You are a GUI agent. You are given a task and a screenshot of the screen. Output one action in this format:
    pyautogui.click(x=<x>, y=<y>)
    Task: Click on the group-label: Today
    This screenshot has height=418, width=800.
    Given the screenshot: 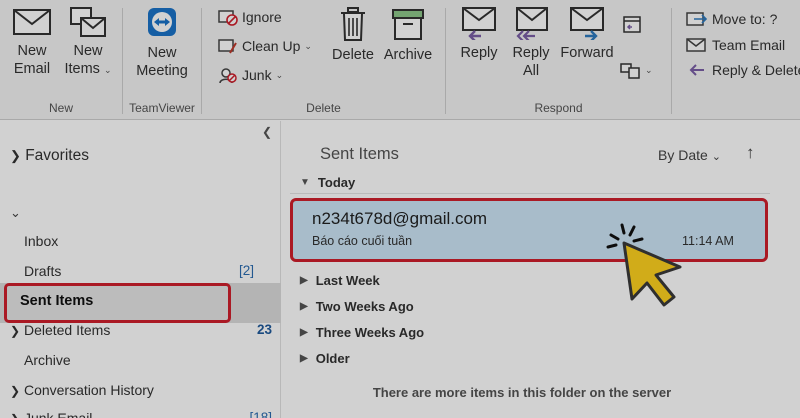 What is the action you would take?
    pyautogui.click(x=336, y=182)
    